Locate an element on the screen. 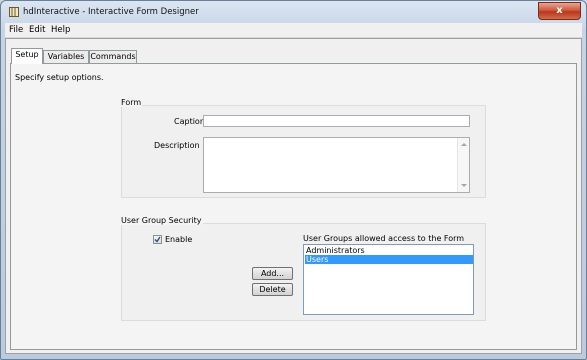 This screenshot has width=587, height=360. delete-group-button: Delete is located at coordinates (272, 289).